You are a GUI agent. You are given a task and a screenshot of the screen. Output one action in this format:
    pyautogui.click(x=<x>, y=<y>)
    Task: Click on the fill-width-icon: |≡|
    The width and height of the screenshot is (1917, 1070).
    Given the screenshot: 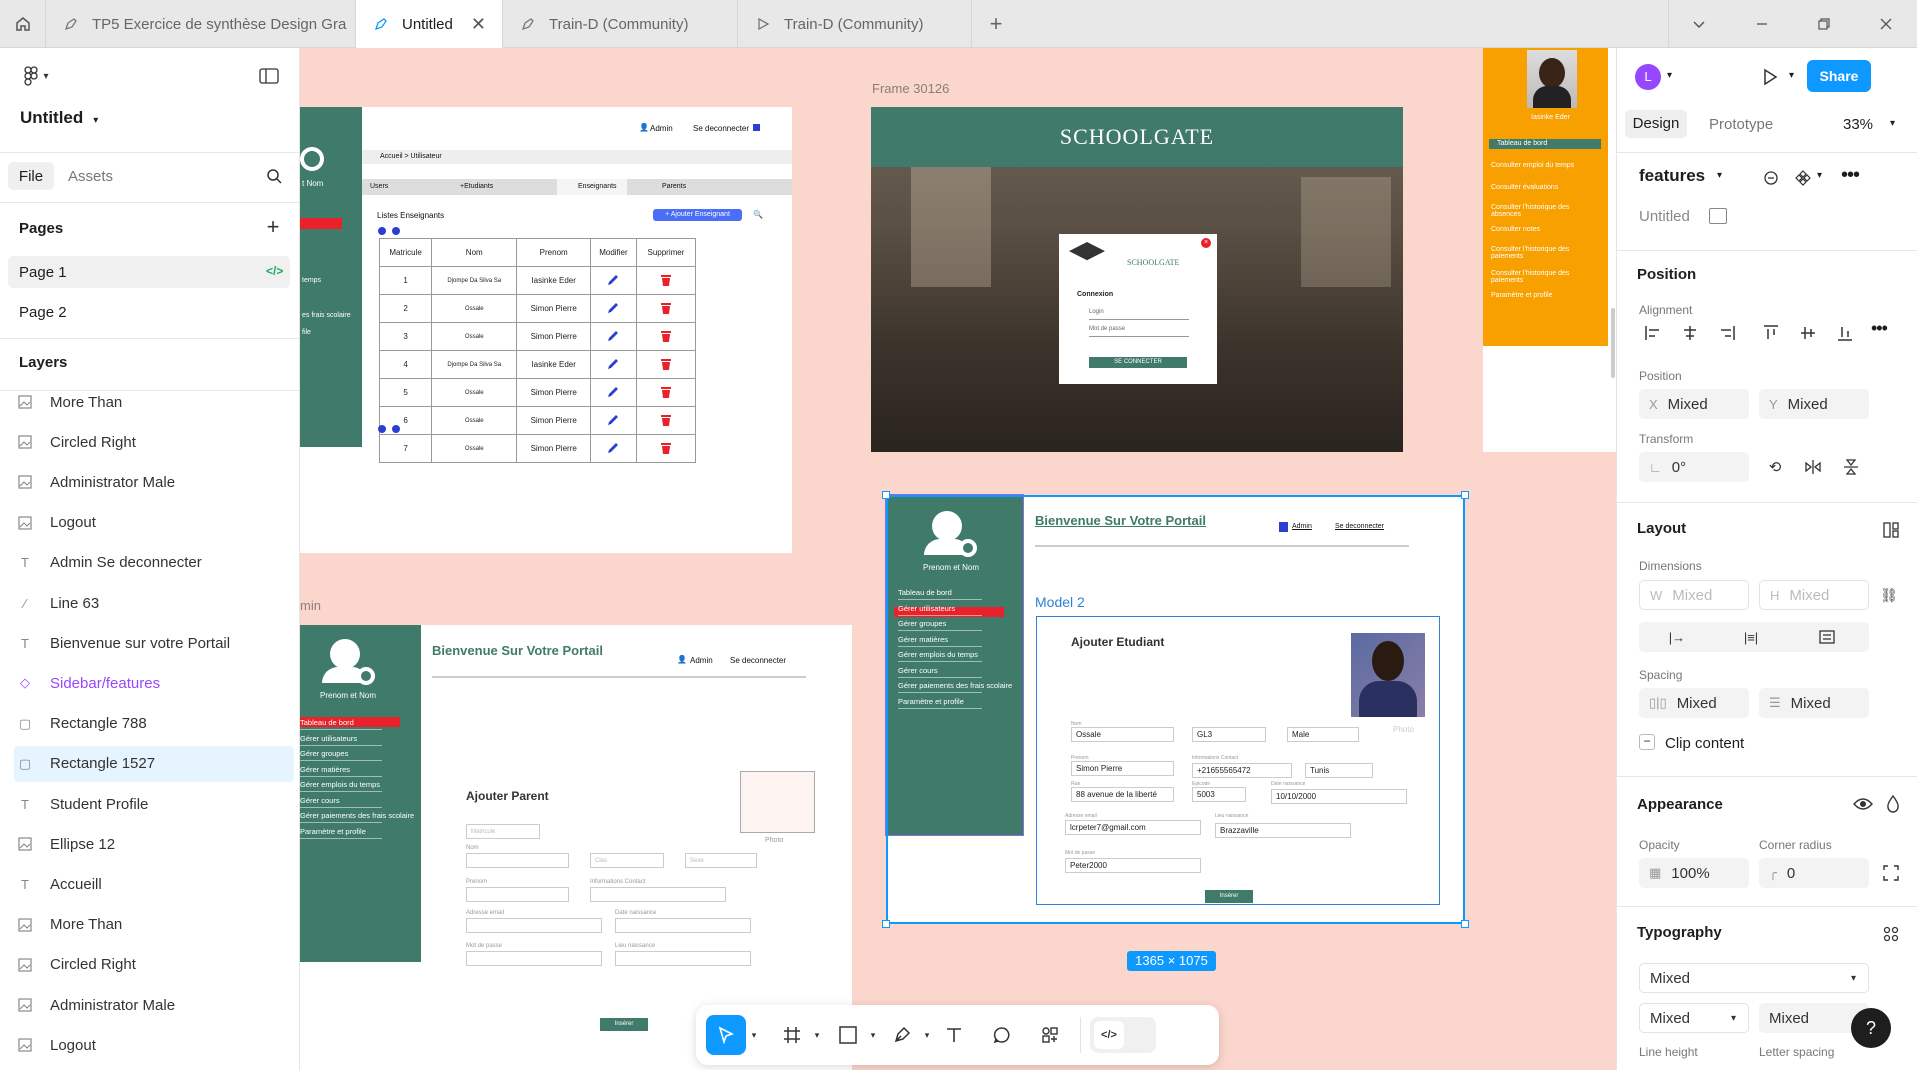 What is the action you would take?
    pyautogui.click(x=1751, y=637)
    